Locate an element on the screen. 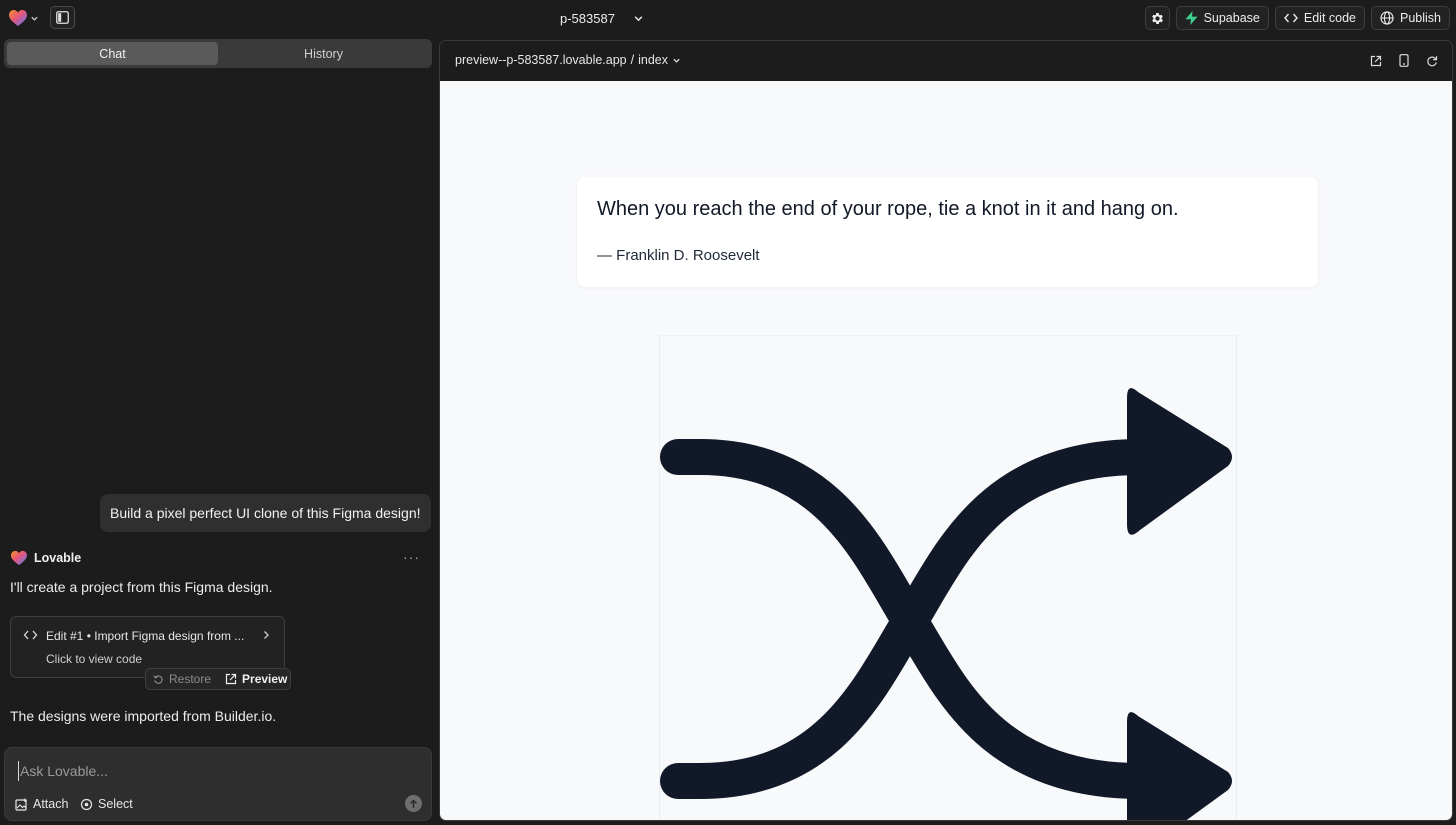 This screenshot has width=1456, height=825. publish-button: Publish is located at coordinates (1410, 18).